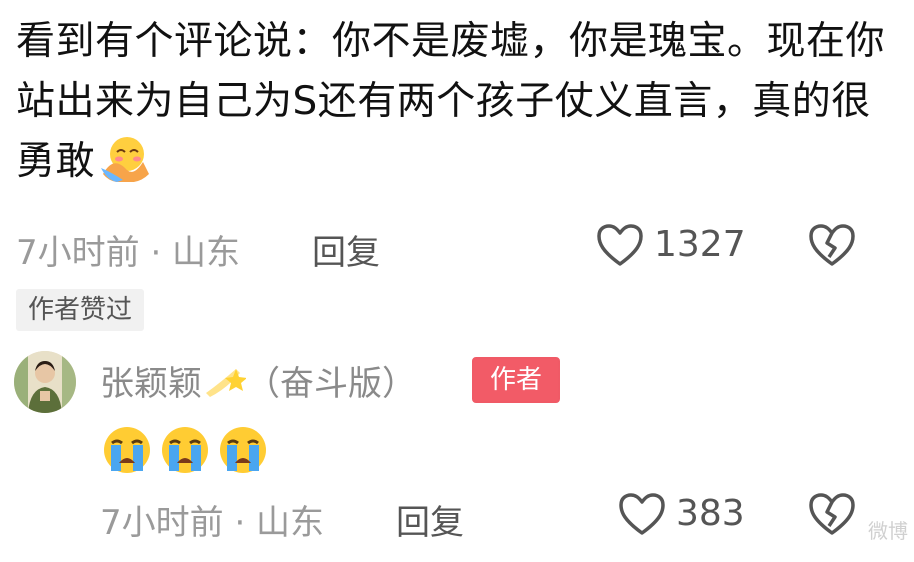 The width and height of the screenshot is (914, 562). Describe the element at coordinates (888, 531) in the screenshot. I see `watermark: 微博` at that location.